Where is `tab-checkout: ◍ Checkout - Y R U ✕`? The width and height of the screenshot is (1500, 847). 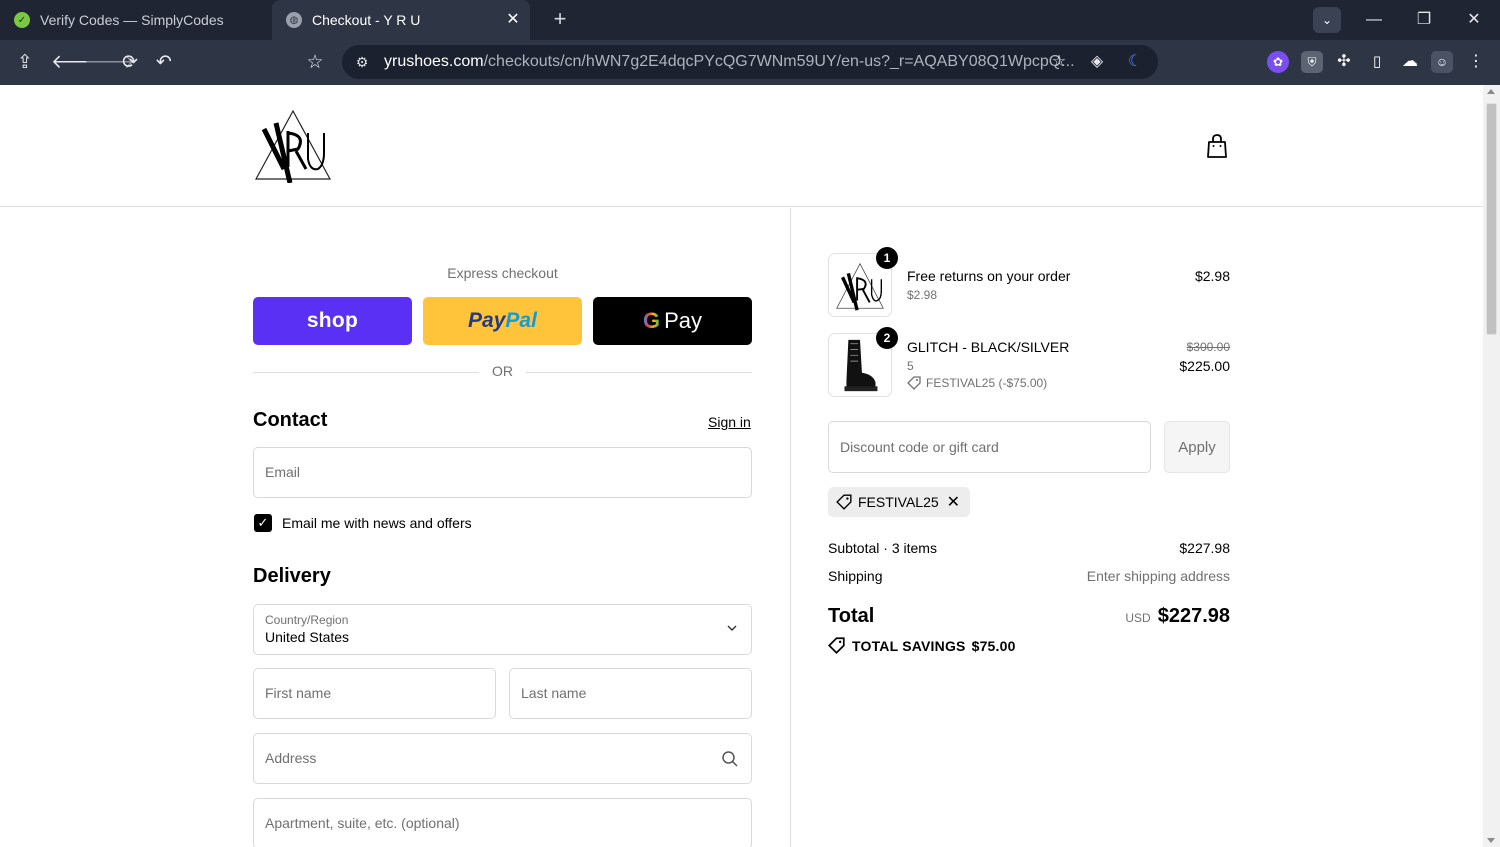 tab-checkout: ◍ Checkout - Y R U ✕ is located at coordinates (401, 20).